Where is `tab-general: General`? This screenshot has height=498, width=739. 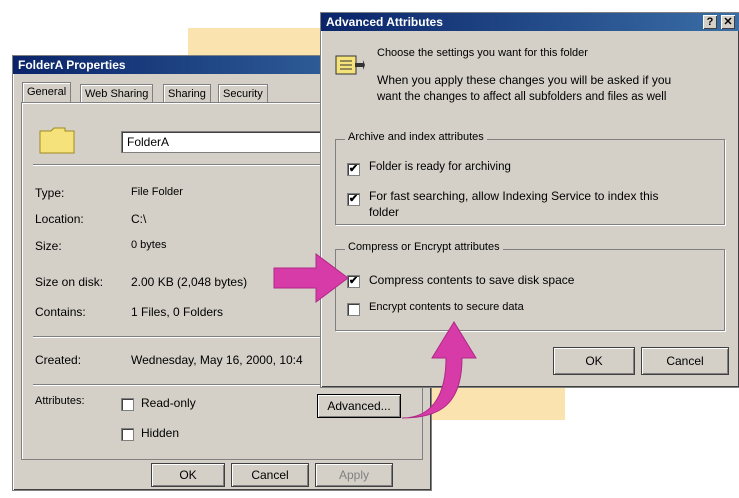 tab-general: General is located at coordinates (47, 92).